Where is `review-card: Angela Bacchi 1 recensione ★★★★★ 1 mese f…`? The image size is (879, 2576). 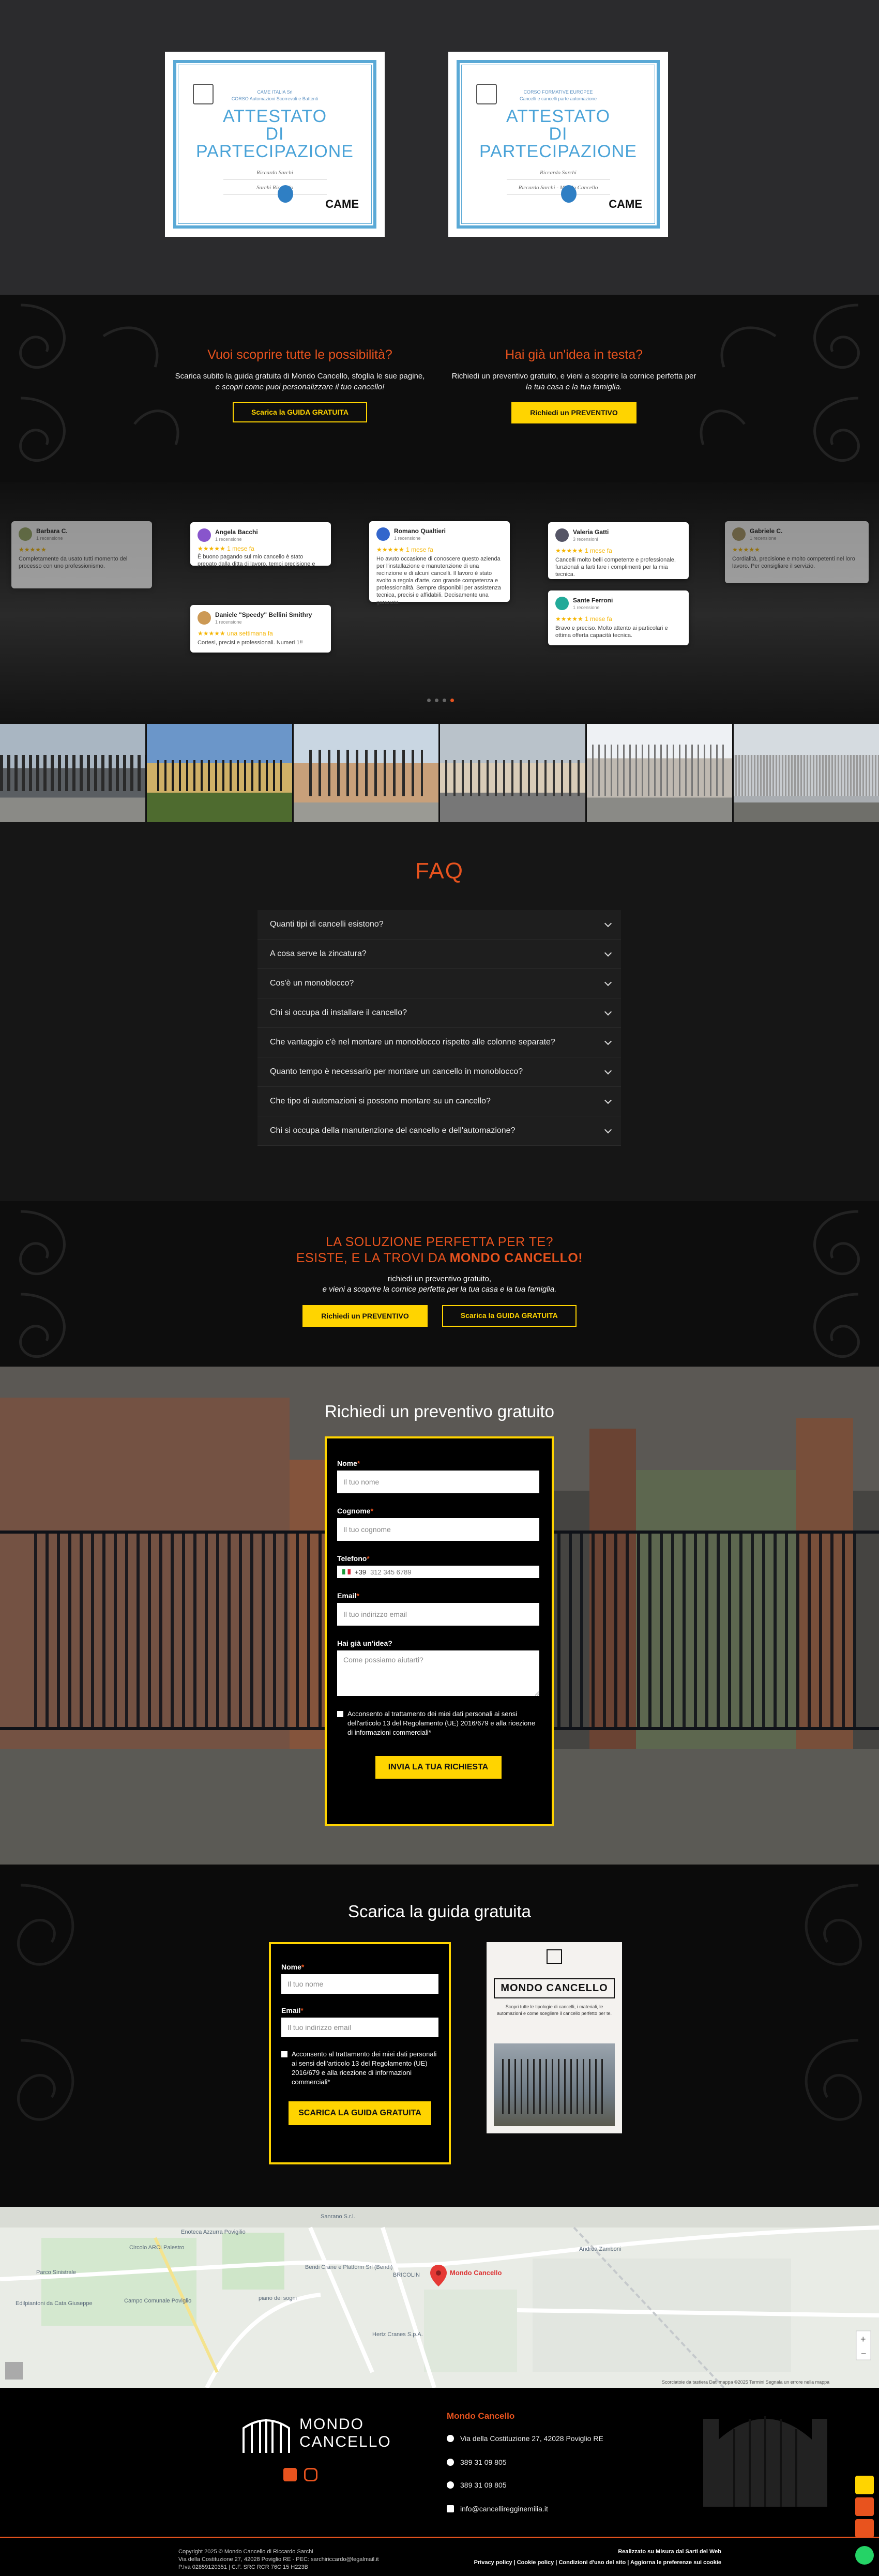 review-card: Angela Bacchi 1 recensione ★★★★★ 1 mese f… is located at coordinates (260, 545).